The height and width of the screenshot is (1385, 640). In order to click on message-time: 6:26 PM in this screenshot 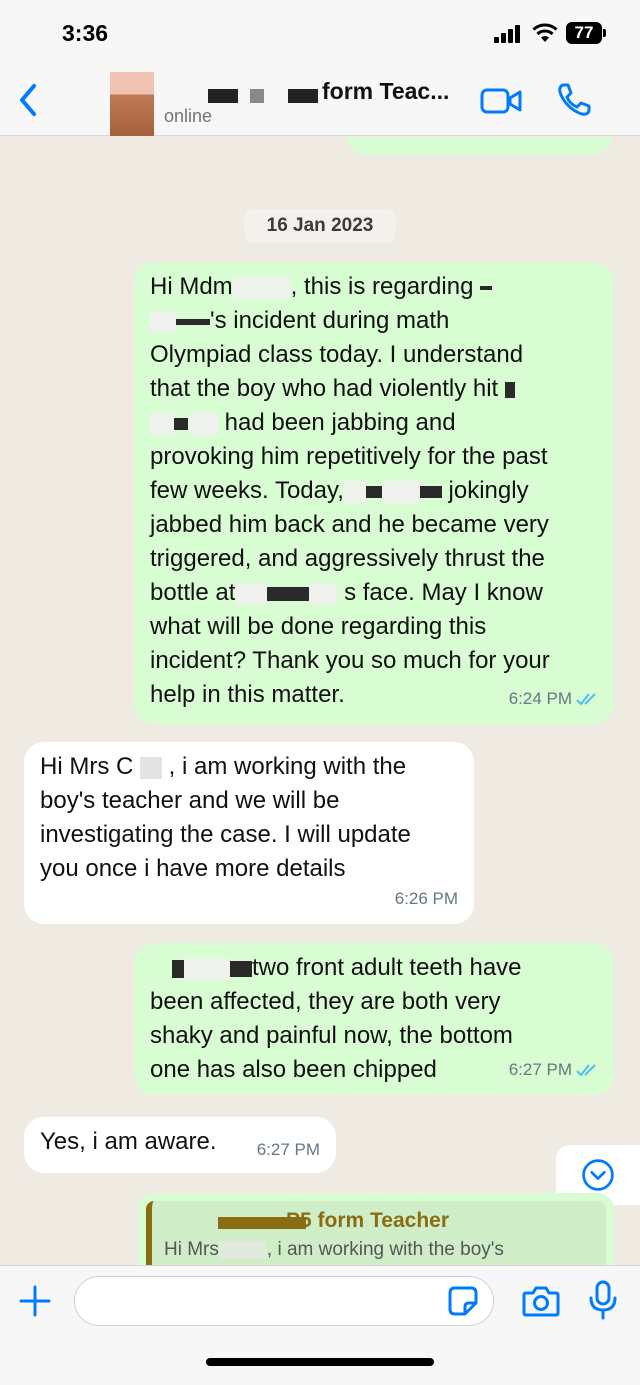, I will do `click(426, 898)`.